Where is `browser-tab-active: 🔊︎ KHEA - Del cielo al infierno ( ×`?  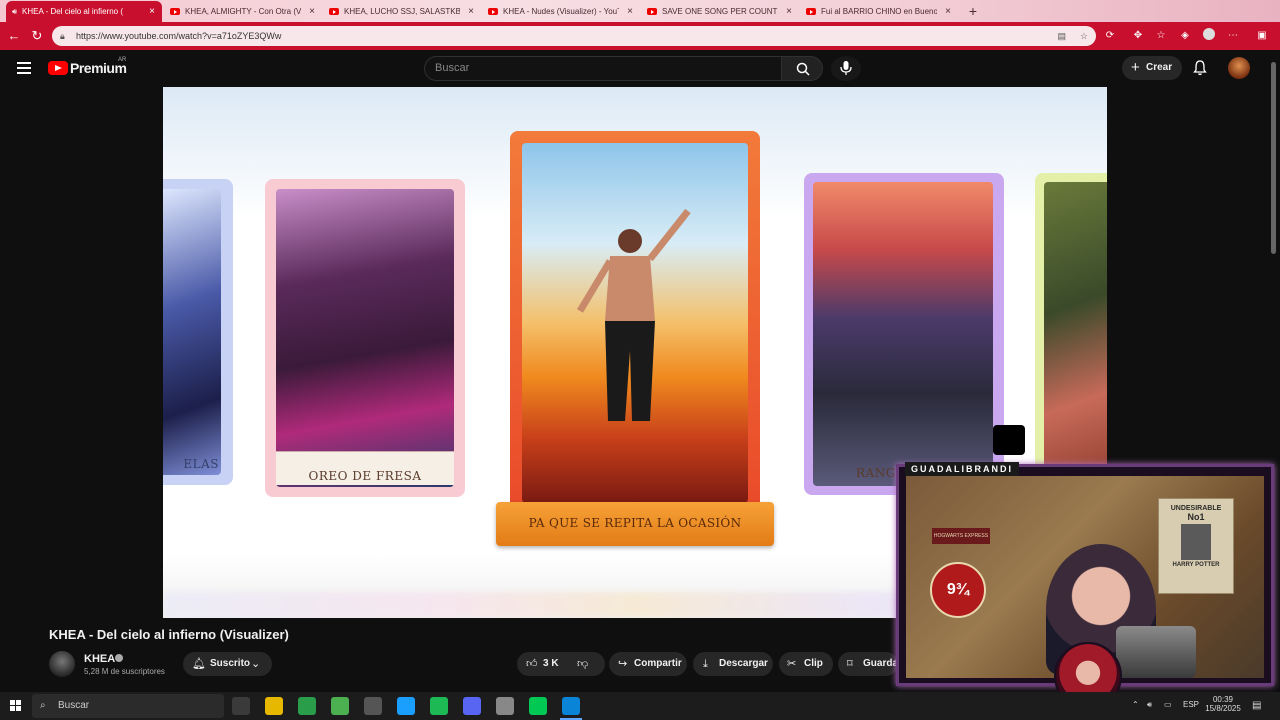 browser-tab-active: 🔊︎ KHEA - Del cielo al infierno ( × is located at coordinates (84, 11).